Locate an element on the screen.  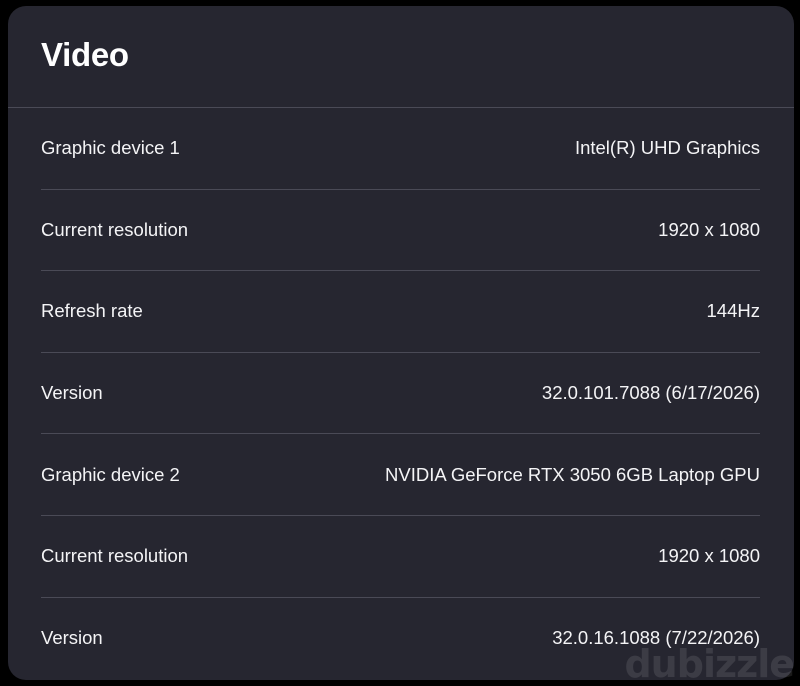
panel-header: Video is located at coordinates (401, 57).